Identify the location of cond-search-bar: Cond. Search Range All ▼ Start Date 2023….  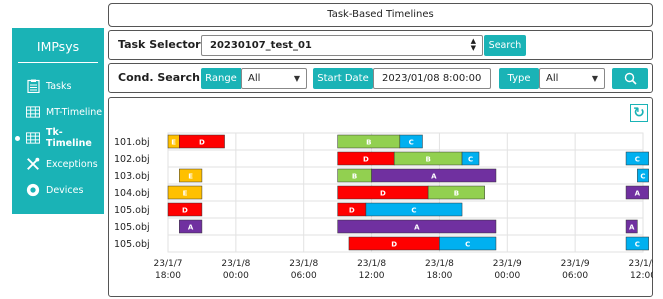
(380, 78).